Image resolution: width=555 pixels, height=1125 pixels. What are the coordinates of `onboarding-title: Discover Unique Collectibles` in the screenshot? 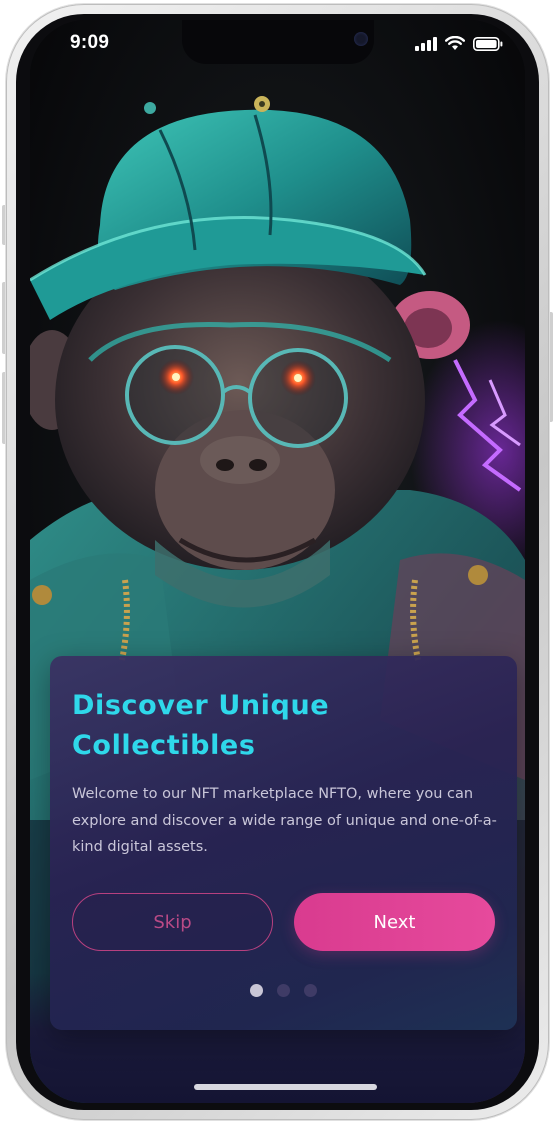 It's located at (201, 725).